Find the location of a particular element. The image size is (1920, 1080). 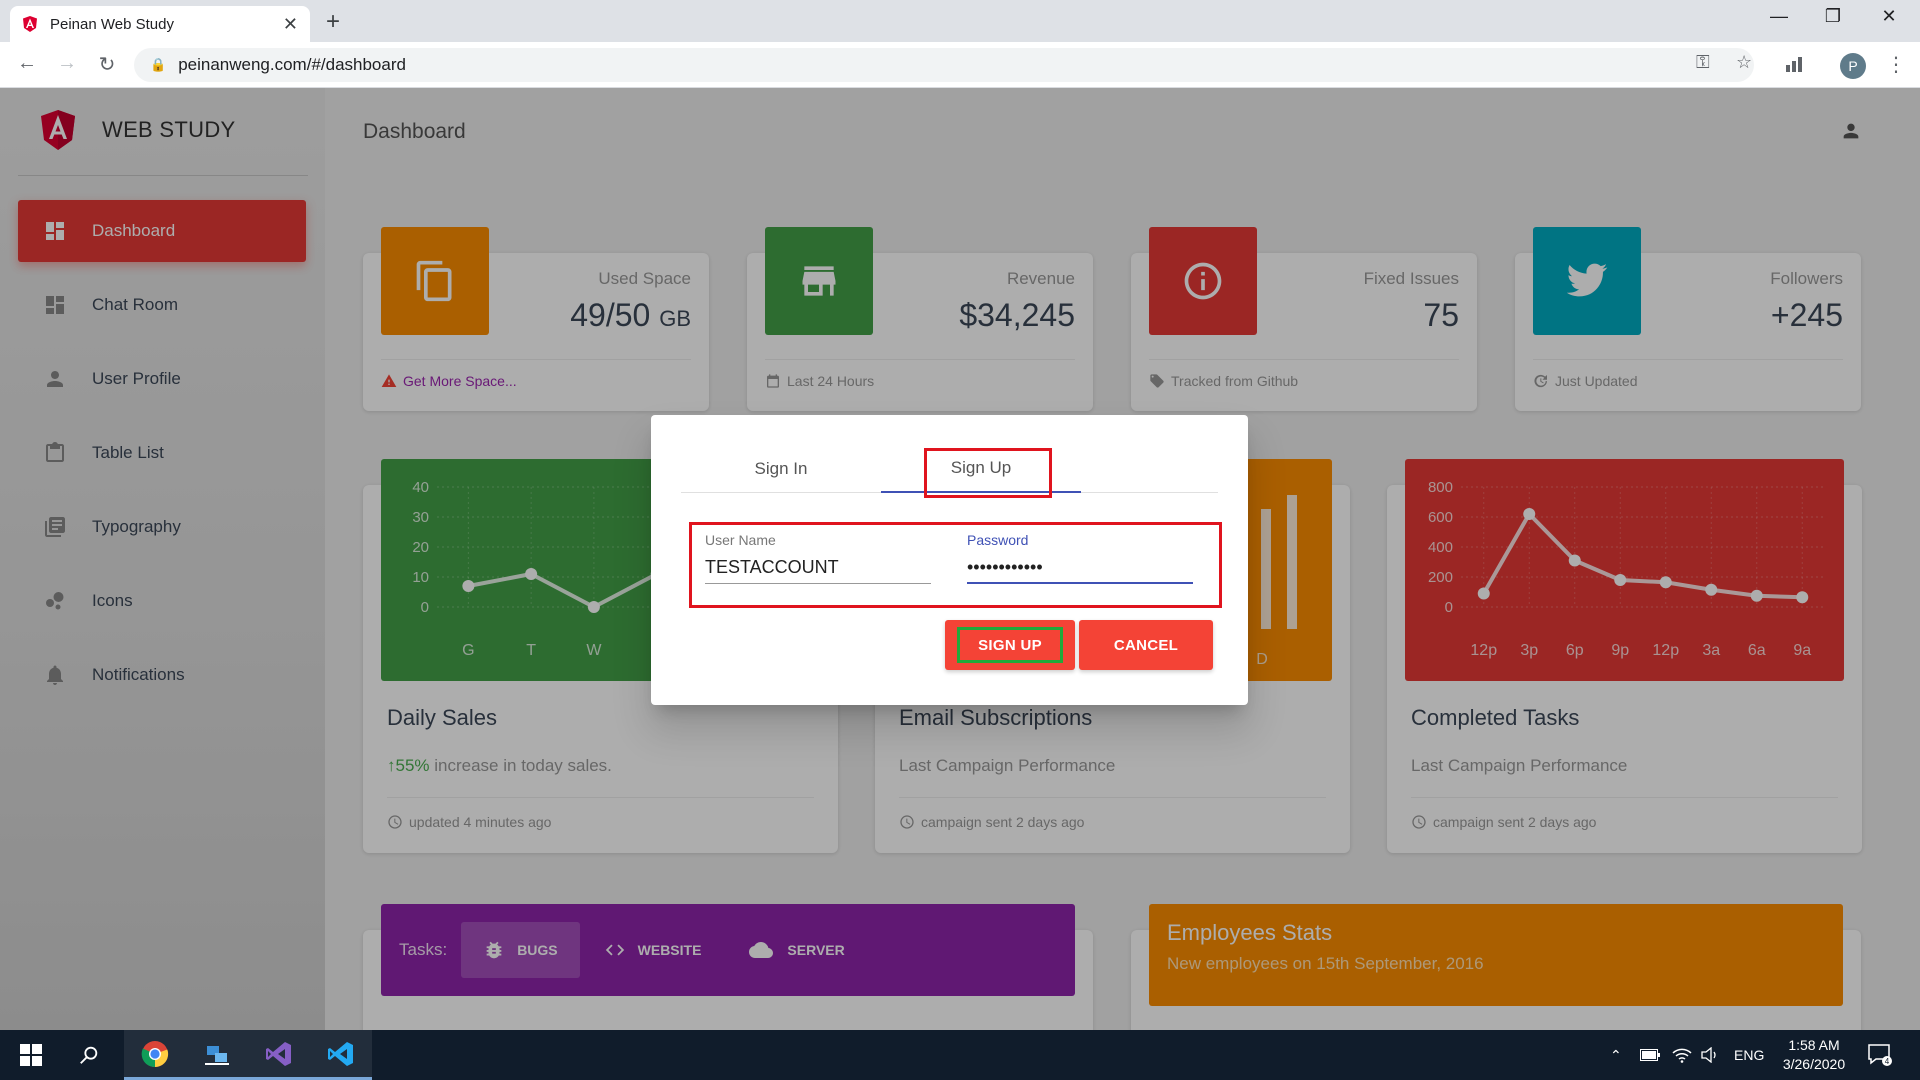

tab-title: Peinan Web Study is located at coordinates (112, 24).